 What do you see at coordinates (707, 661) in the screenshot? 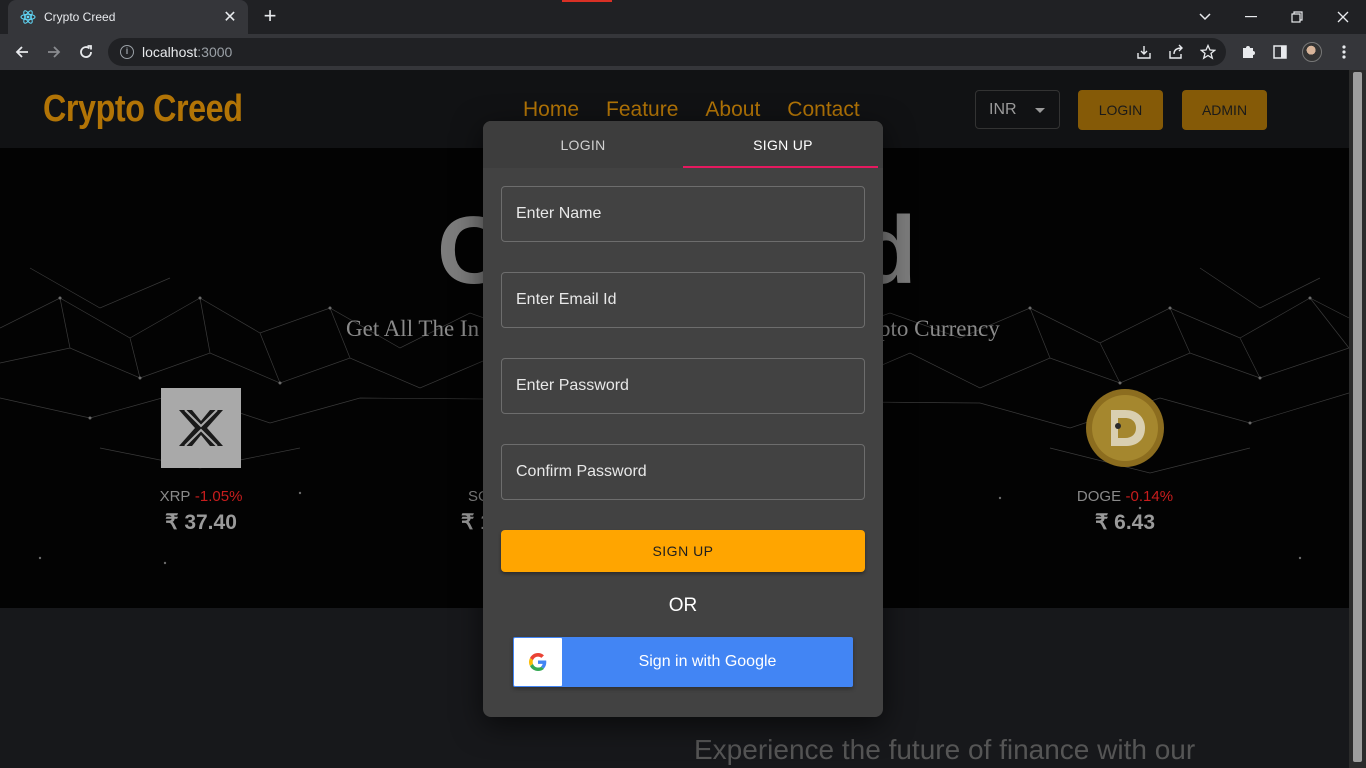
I see `google-signin-label: Sign in with Google` at bounding box center [707, 661].